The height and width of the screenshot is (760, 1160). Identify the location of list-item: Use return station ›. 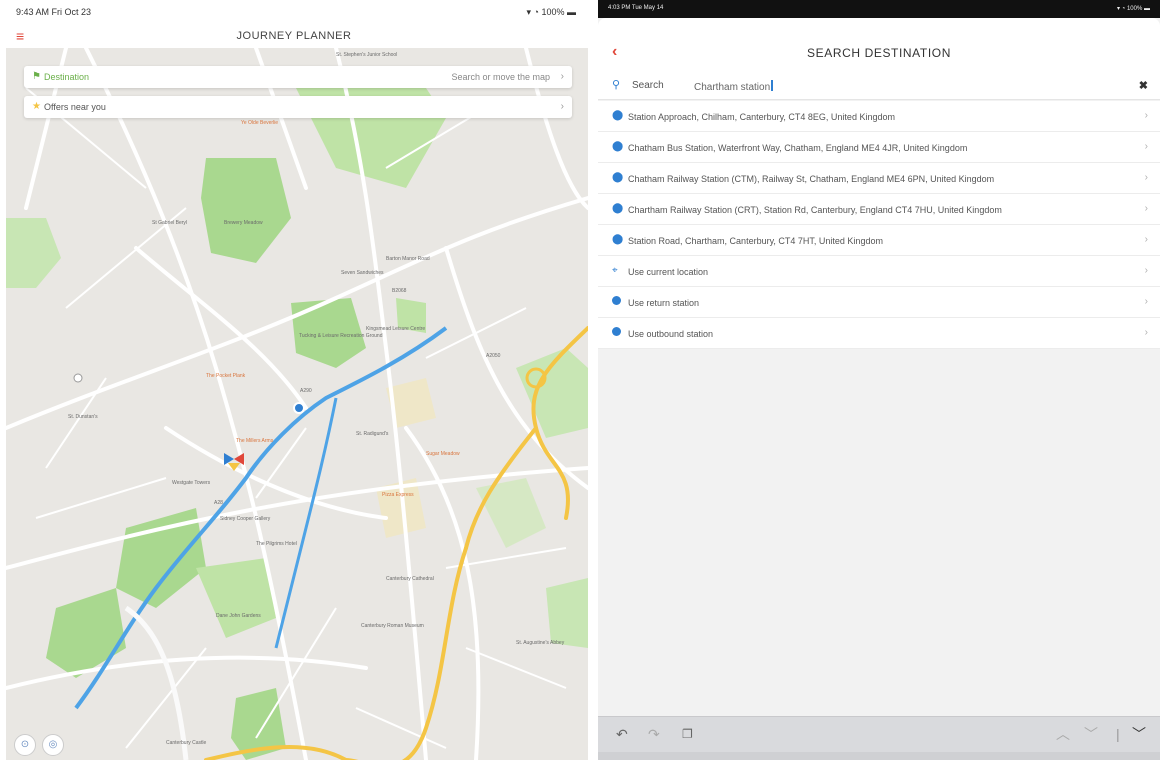
(879, 302).